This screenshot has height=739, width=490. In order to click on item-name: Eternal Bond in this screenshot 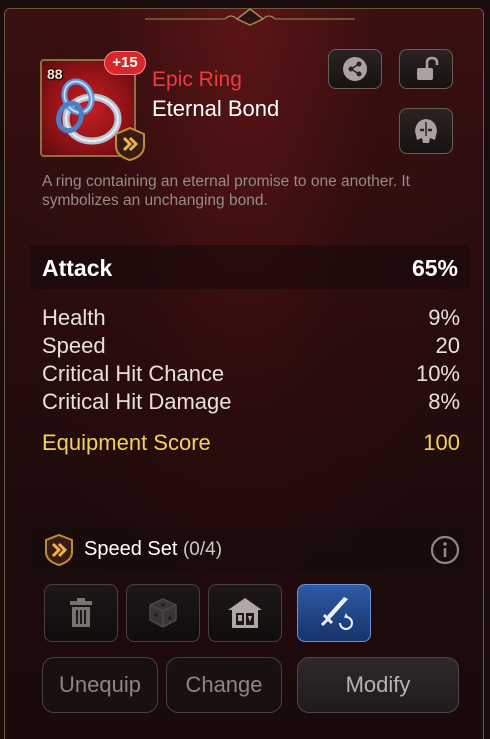, I will do `click(216, 108)`.